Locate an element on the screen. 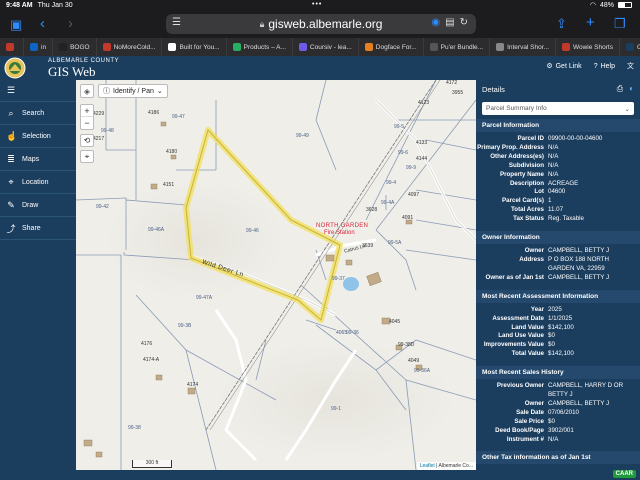 The width and height of the screenshot is (640, 480). tabs-overview-icon: ❐ is located at coordinates (620, 23).